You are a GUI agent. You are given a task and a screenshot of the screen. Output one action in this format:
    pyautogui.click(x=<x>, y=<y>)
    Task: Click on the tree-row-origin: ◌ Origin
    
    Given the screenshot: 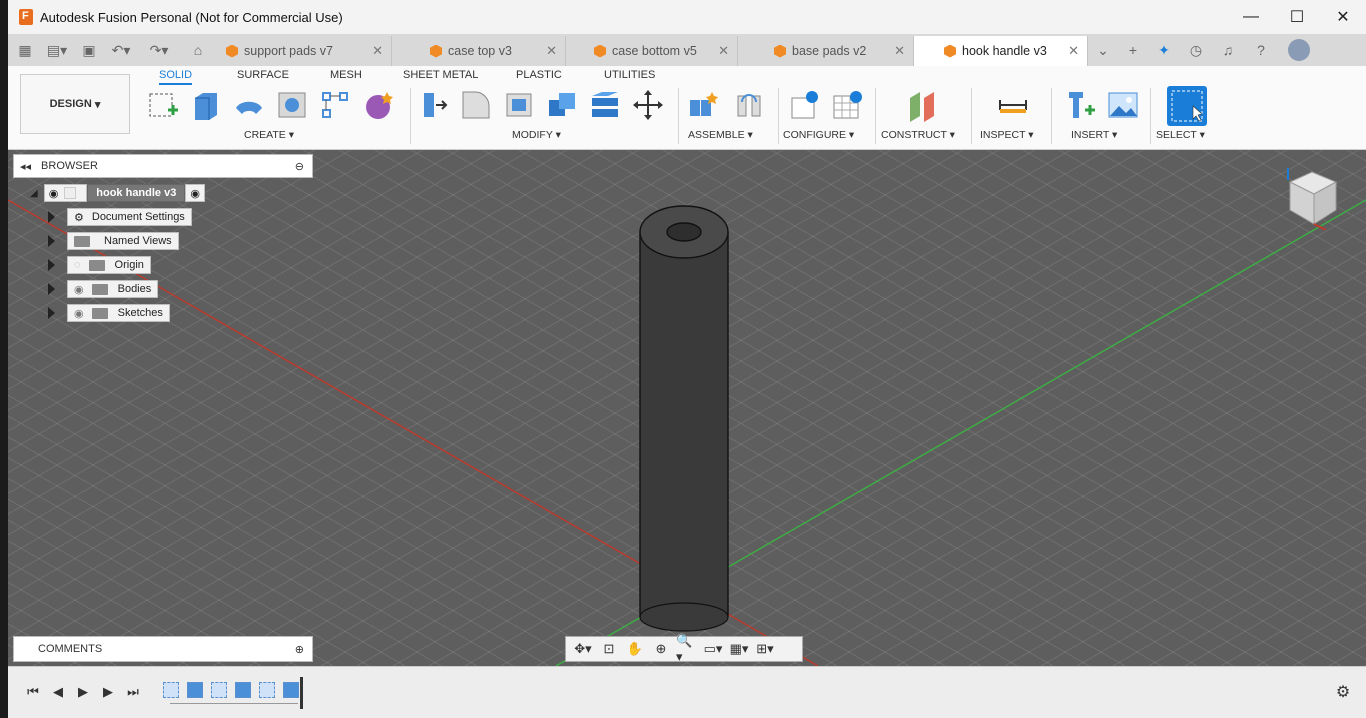 What is the action you would take?
    pyautogui.click(x=99, y=265)
    